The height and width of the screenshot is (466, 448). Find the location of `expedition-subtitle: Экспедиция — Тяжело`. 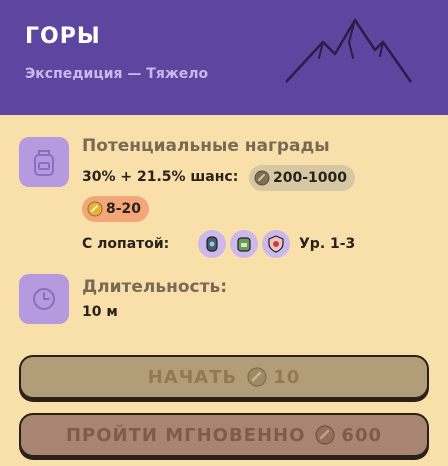

expedition-subtitle: Экспедиция — Тяжело is located at coordinates (117, 74).